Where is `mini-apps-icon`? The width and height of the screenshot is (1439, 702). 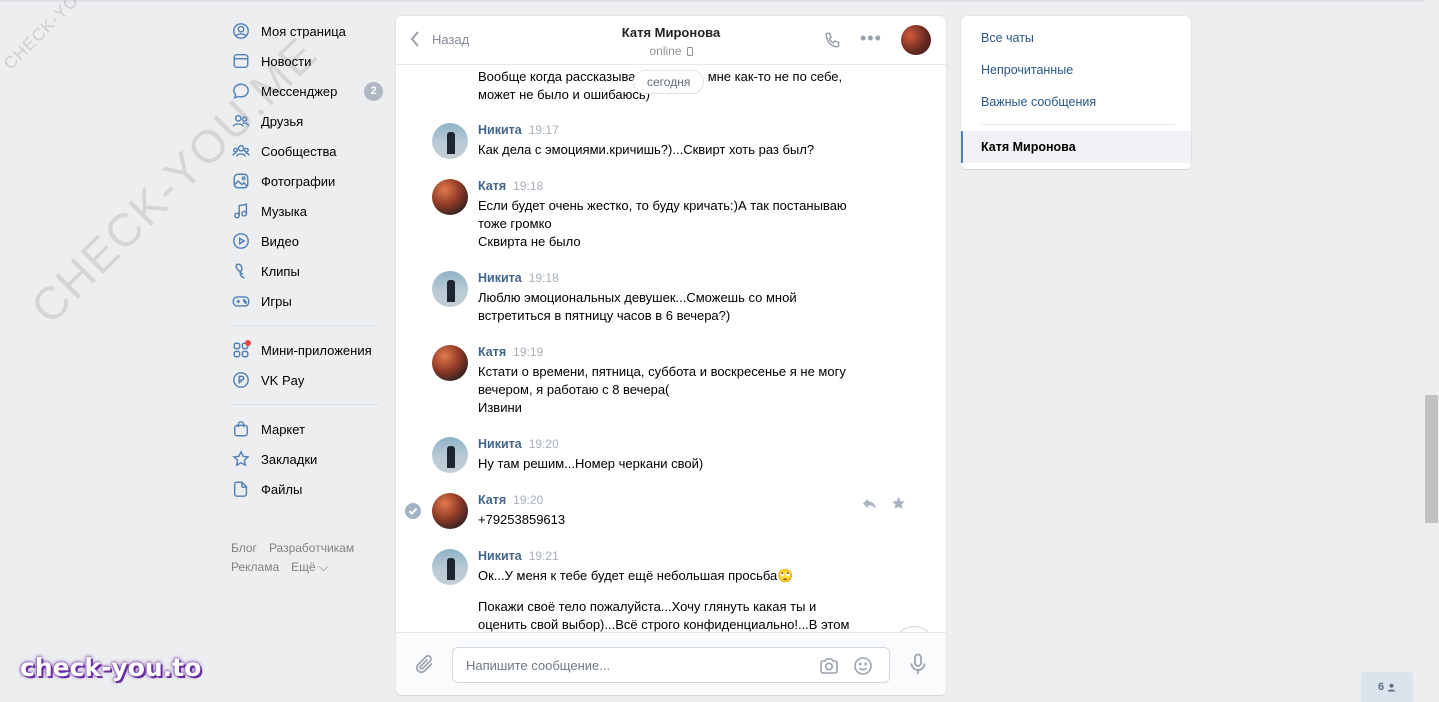 mini-apps-icon is located at coordinates (241, 350).